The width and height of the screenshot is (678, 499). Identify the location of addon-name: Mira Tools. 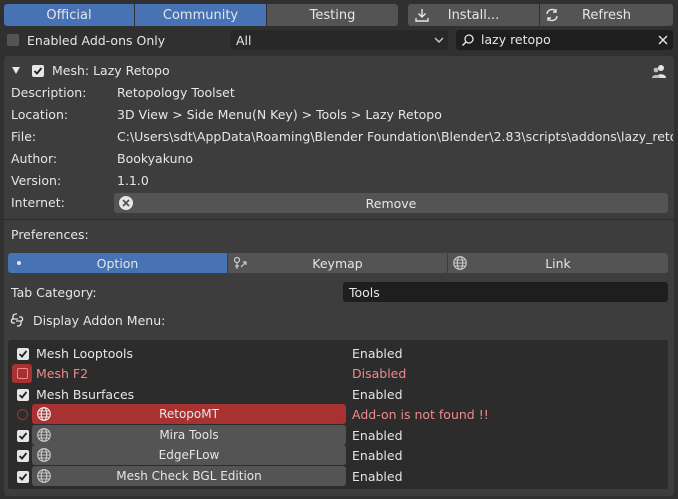
(189, 435).